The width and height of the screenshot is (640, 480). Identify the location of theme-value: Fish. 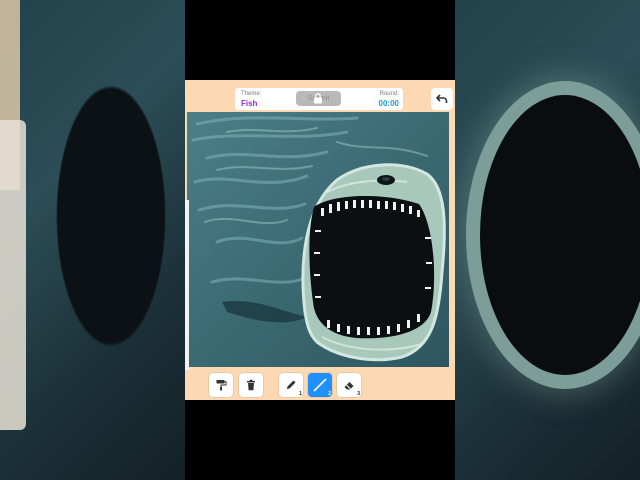
(249, 103).